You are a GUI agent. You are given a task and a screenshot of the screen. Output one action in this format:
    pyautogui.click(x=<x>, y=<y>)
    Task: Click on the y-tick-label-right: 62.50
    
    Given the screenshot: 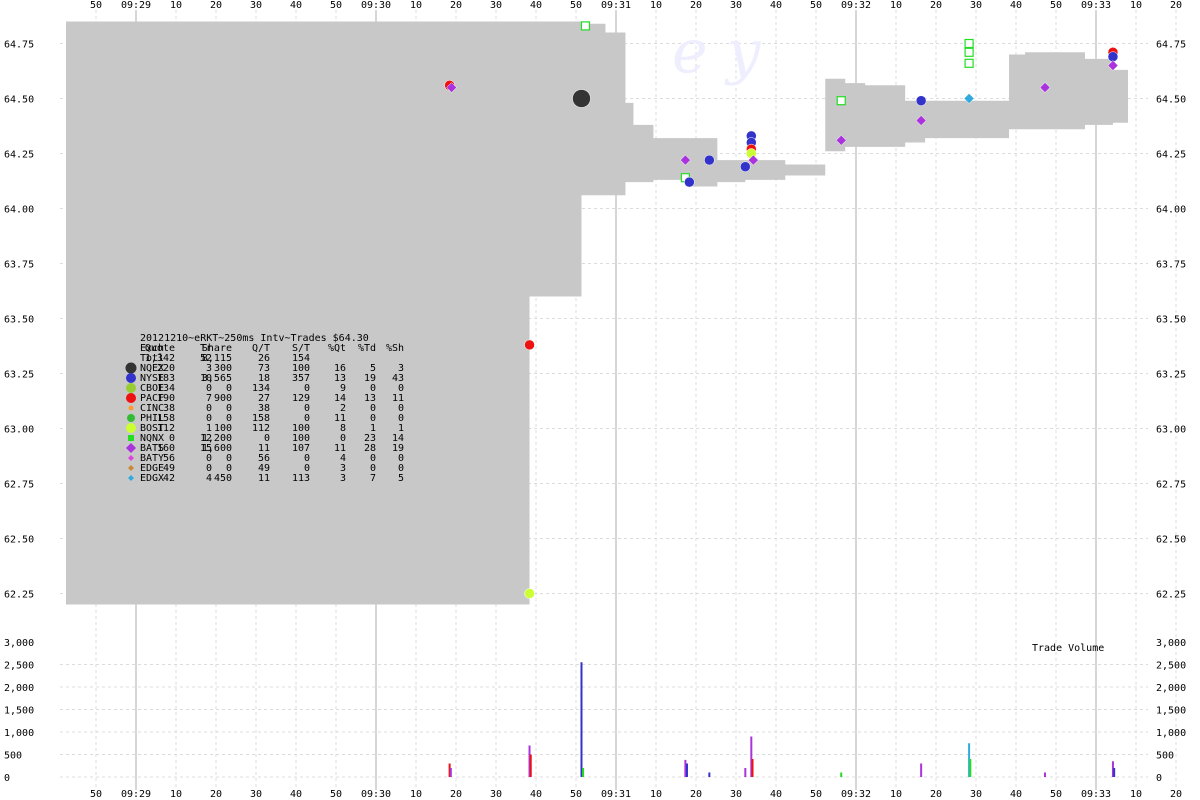 What is the action you would take?
    pyautogui.click(x=1171, y=540)
    